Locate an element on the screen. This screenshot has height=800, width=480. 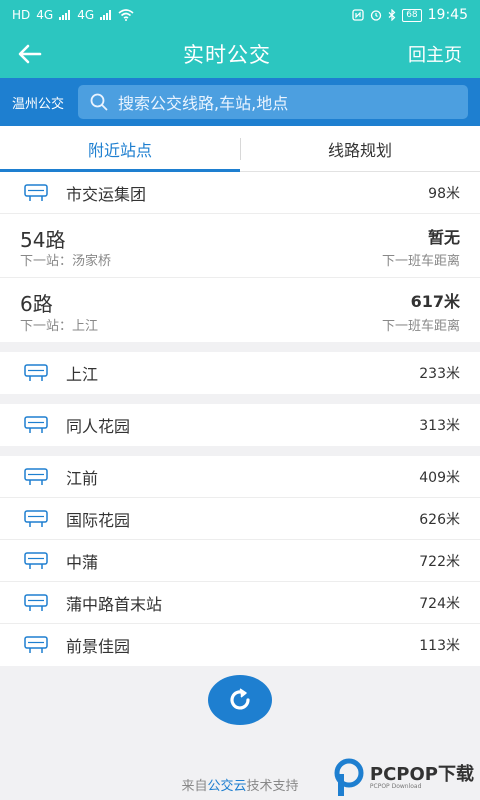
list-item: 蒲中路首末站 724米 is located at coordinates (240, 603).